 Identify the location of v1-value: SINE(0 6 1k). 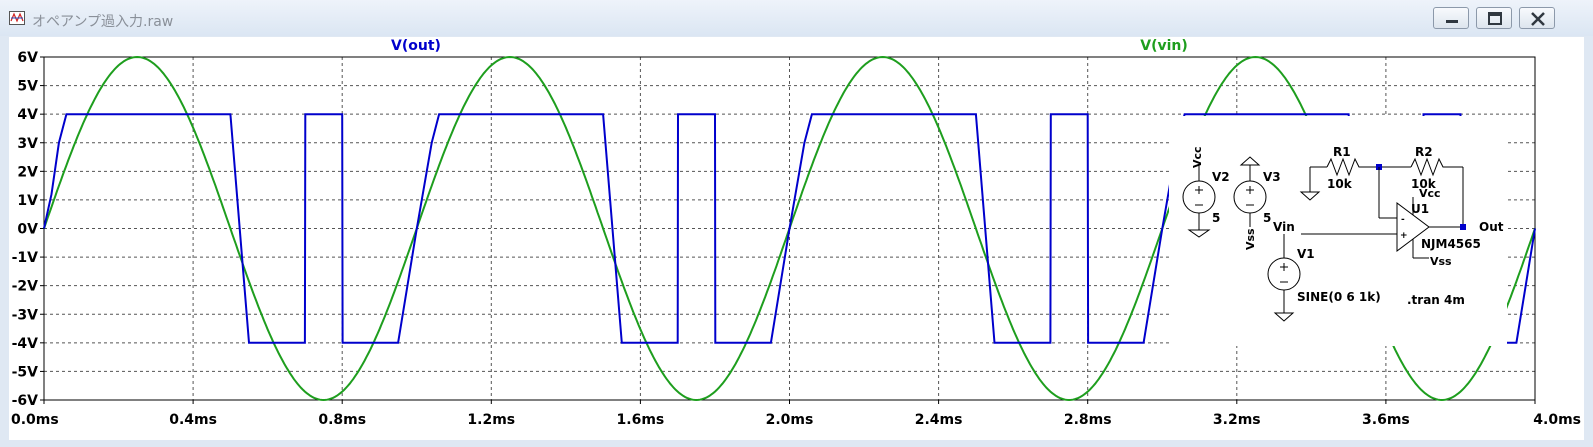
(1339, 297).